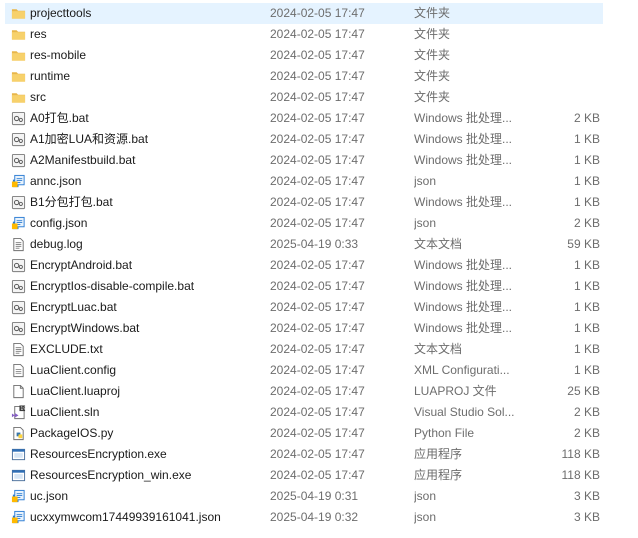 This screenshot has height=538, width=638. Describe the element at coordinates (112, 286) in the screenshot. I see `file-name: EncryptIos-disable-compile.bat` at that location.